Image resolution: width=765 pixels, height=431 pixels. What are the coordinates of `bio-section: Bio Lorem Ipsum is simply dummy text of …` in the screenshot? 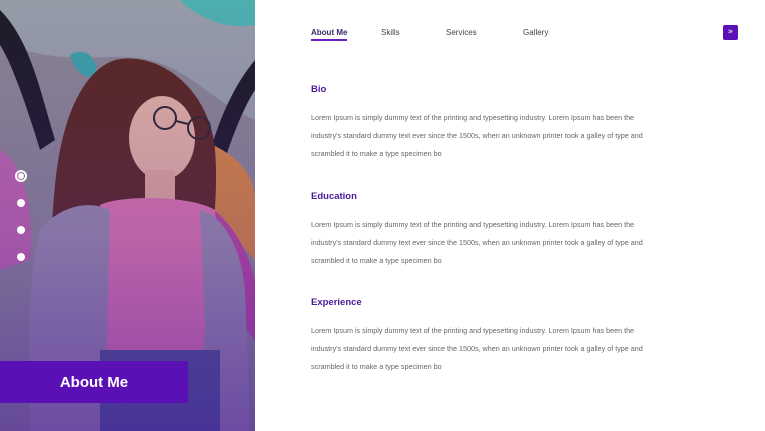 It's located at (483, 123).